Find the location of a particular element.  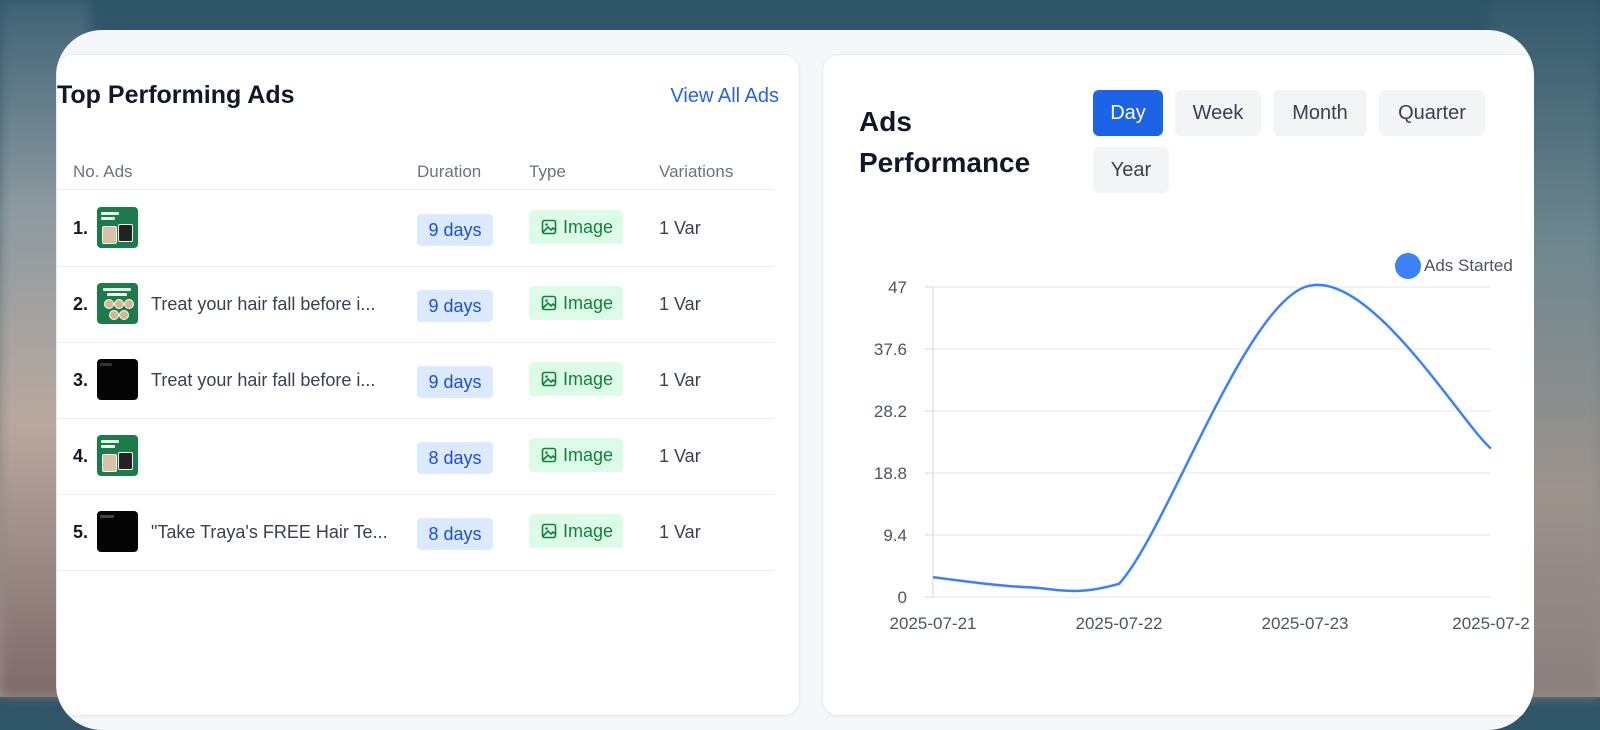

y-tick-label: 9.4 is located at coordinates (895, 535).